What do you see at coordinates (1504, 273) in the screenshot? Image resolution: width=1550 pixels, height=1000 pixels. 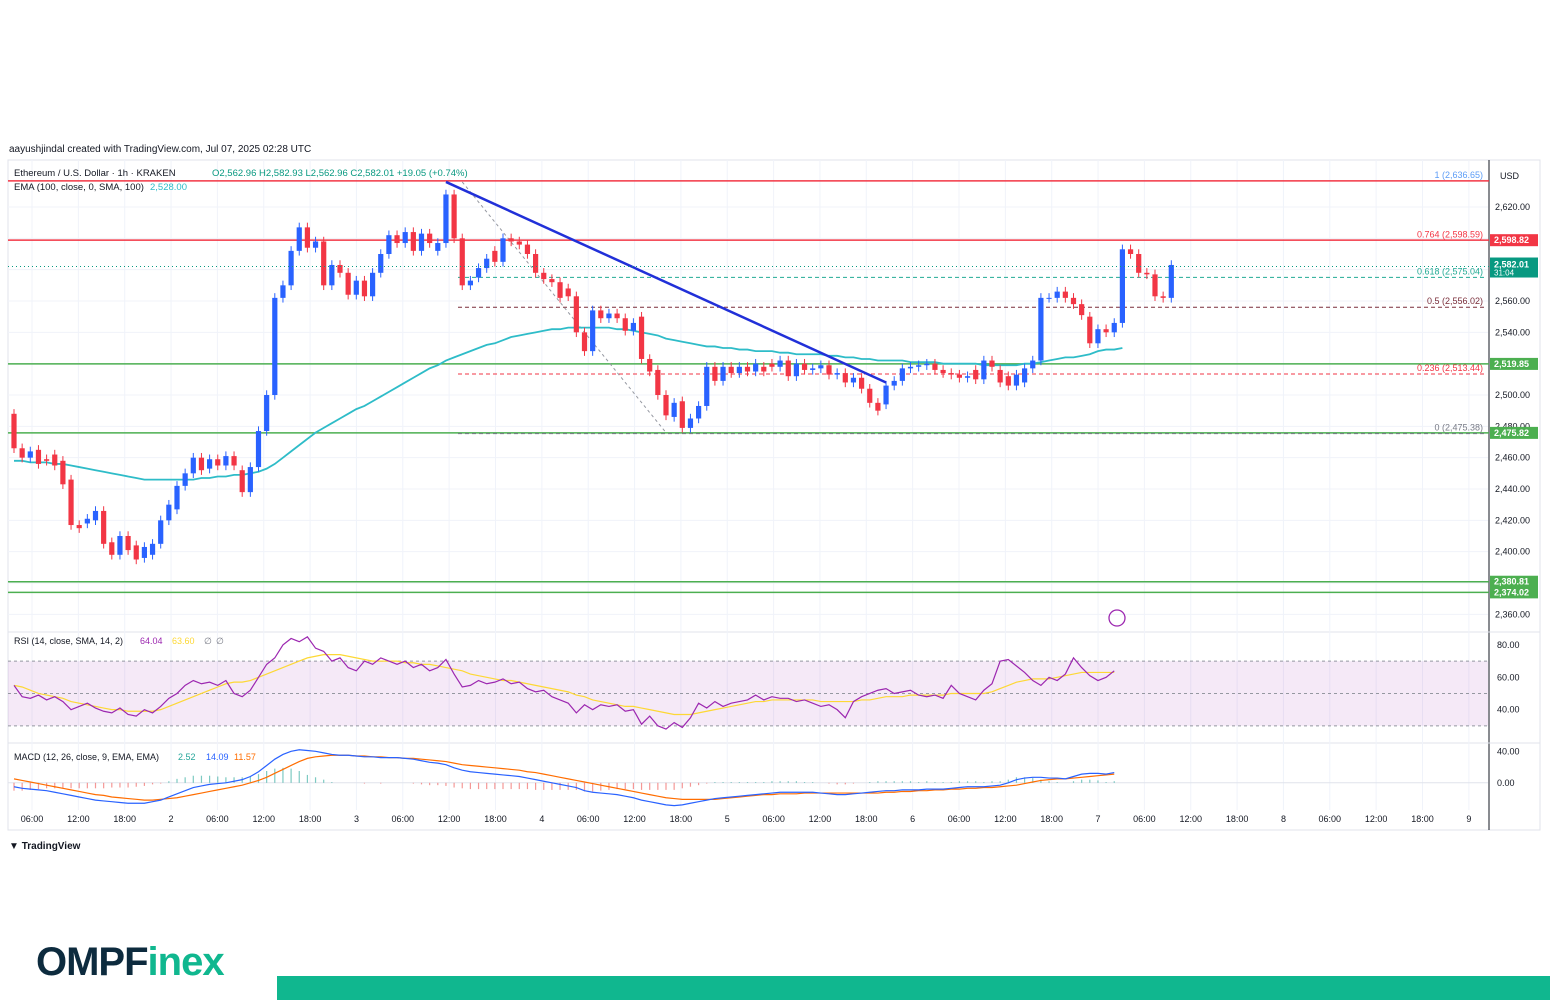 I see `countdown-label: 31:04` at bounding box center [1504, 273].